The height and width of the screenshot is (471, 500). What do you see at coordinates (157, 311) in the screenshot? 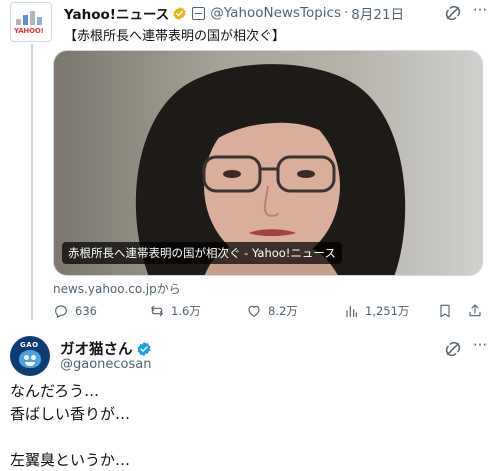
I see `repost-icon` at bounding box center [157, 311].